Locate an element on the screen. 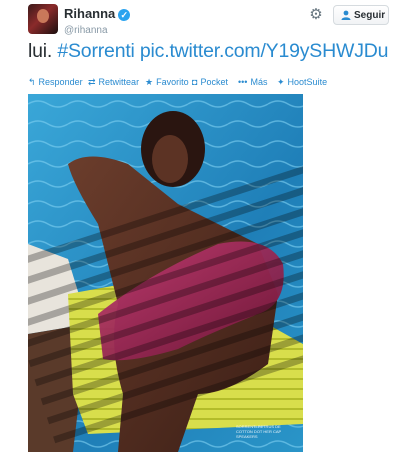  hootsuite-icon: ✦ is located at coordinates (281, 82).